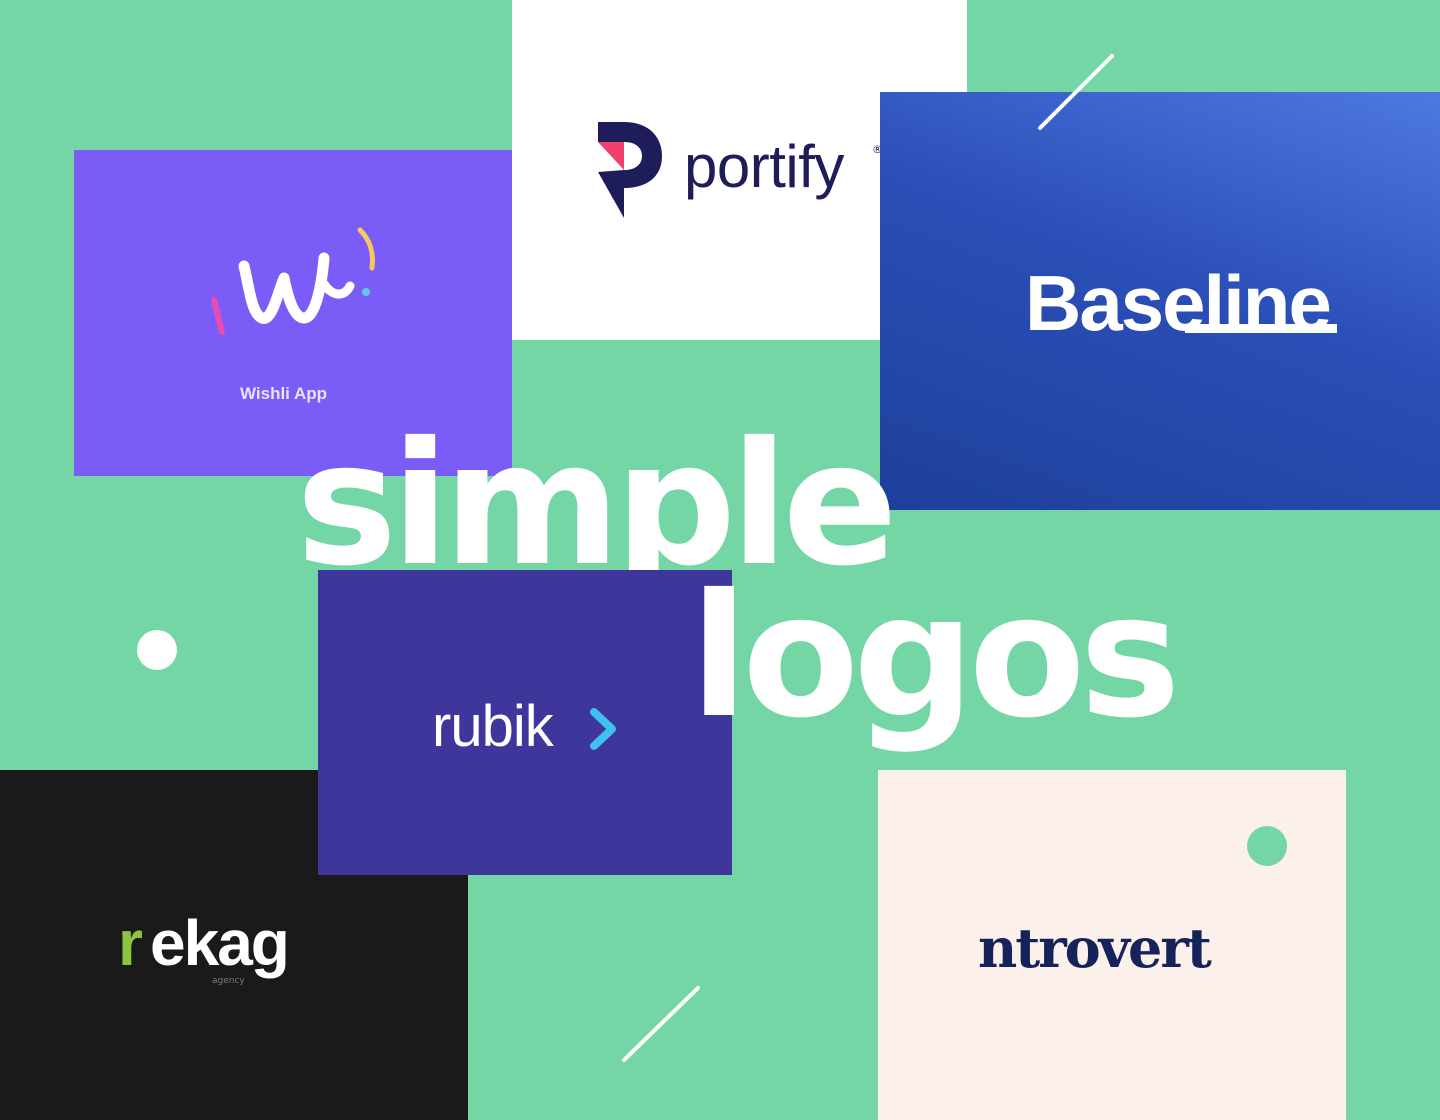 The width and height of the screenshot is (1440, 1120). What do you see at coordinates (220, 943) in the screenshot?
I see `rekag-wordmark: ekag` at bounding box center [220, 943].